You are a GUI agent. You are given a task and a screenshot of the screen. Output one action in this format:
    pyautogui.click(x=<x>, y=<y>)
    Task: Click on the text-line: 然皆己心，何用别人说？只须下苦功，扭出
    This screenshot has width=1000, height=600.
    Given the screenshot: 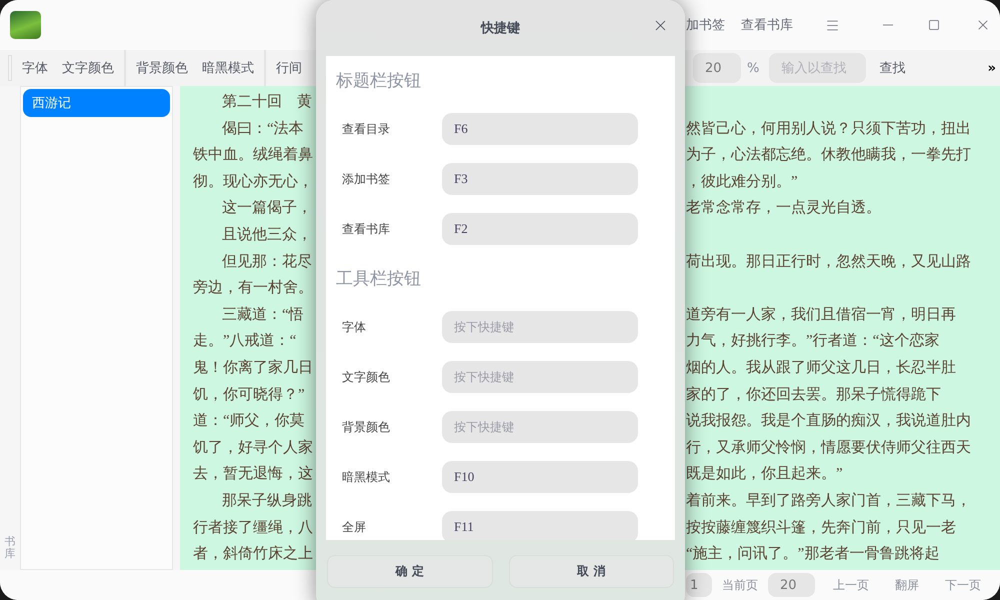 What is the action you would take?
    pyautogui.click(x=828, y=128)
    